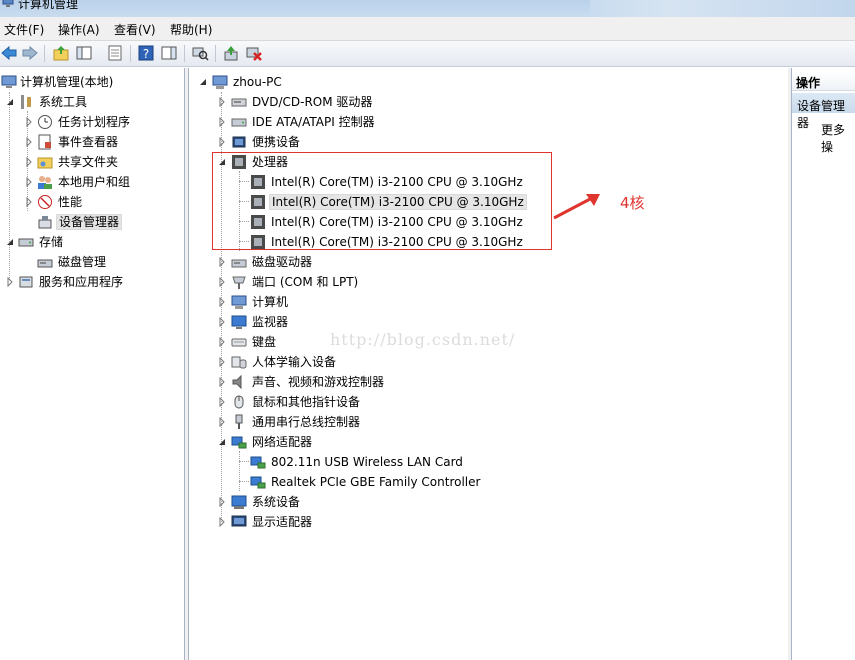 This screenshot has width=855, height=660. What do you see at coordinates (367, 462) in the screenshot?
I see `device-label: 802.11n USB Wireless LAN Card` at bounding box center [367, 462].